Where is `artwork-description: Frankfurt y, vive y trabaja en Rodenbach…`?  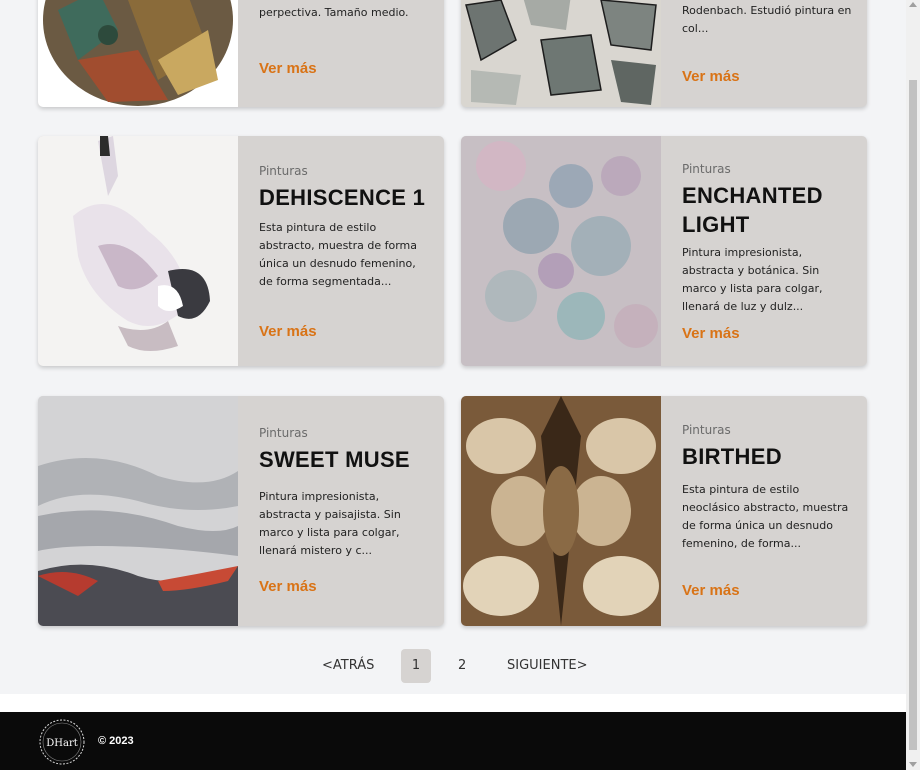
artwork-description: Frankfurt y, vive y trabaja en Rodenbach… is located at coordinates (767, 19).